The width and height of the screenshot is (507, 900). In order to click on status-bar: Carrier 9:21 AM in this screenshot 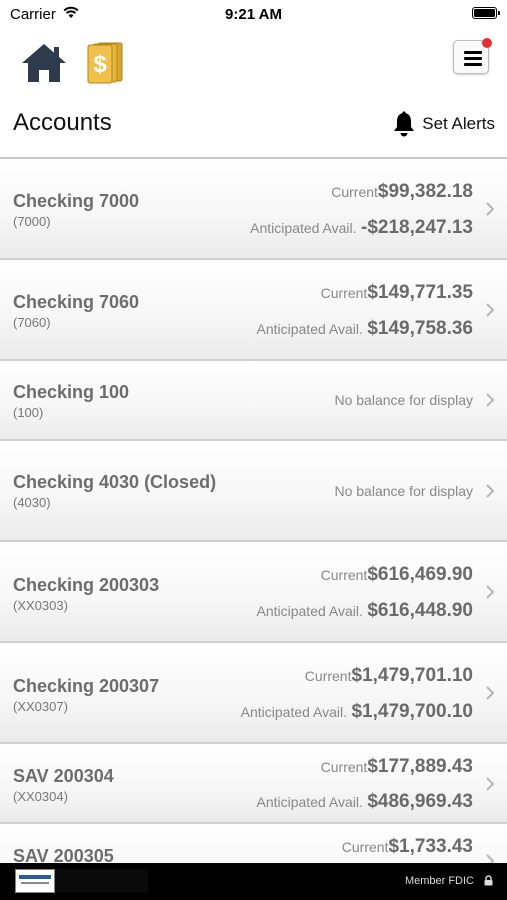, I will do `click(253, 14)`.